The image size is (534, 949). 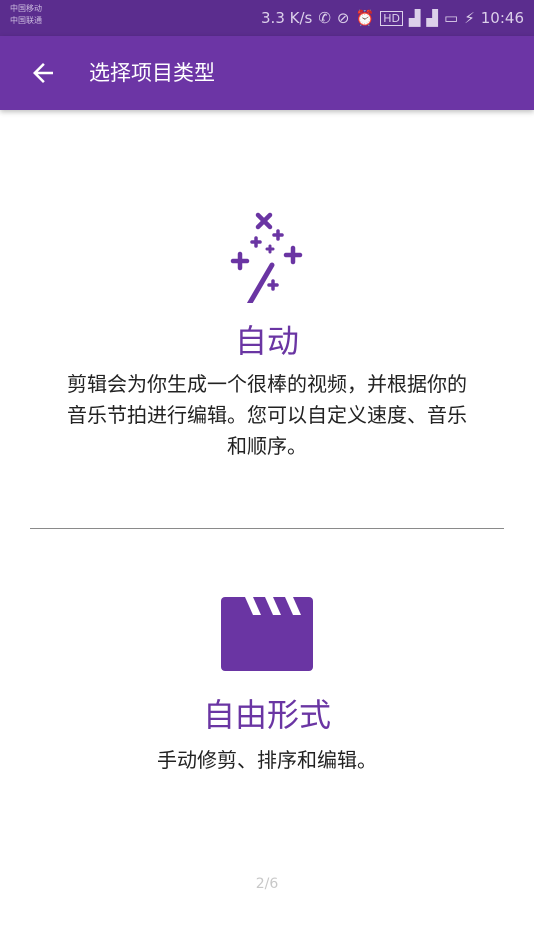 I want to click on auto-option-title: 自动, so click(x=266, y=341).